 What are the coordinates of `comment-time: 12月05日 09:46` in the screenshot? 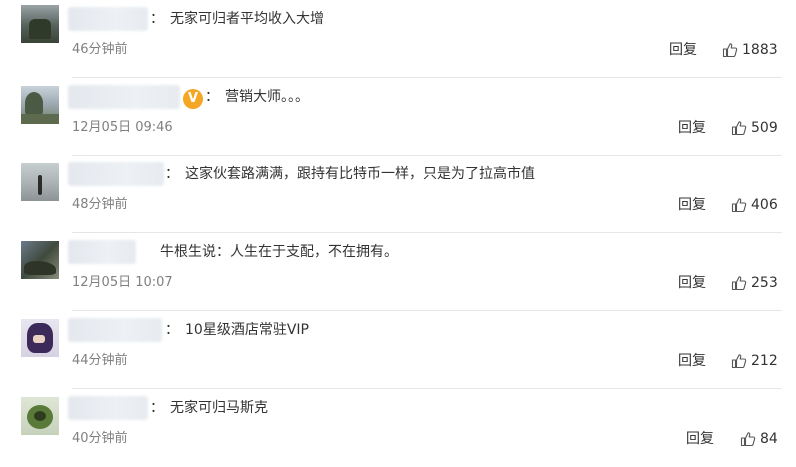 It's located at (122, 127).